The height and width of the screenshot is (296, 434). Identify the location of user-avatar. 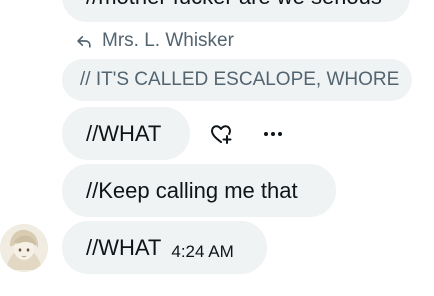
(24, 248).